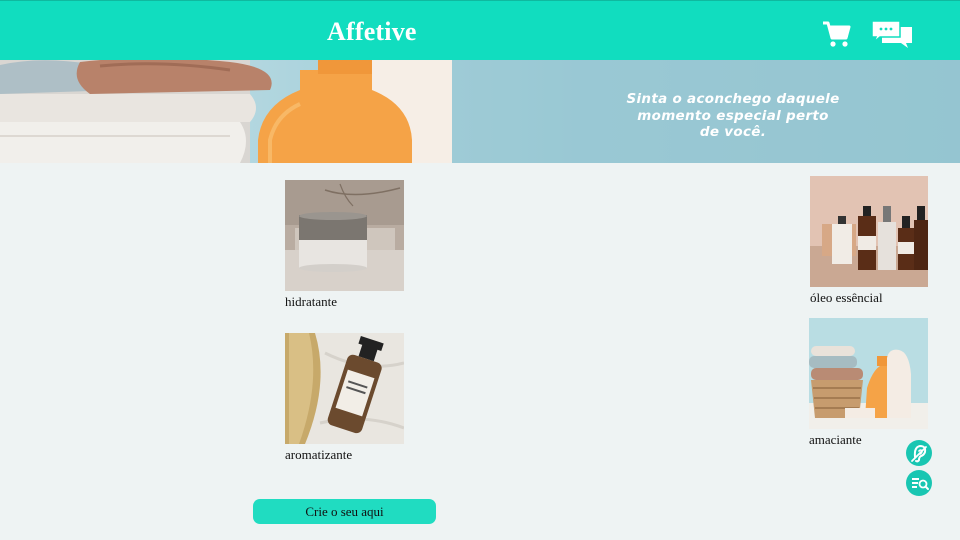 The image size is (960, 540). What do you see at coordinates (733, 132) in the screenshot?
I see `tagline-line: de você.` at bounding box center [733, 132].